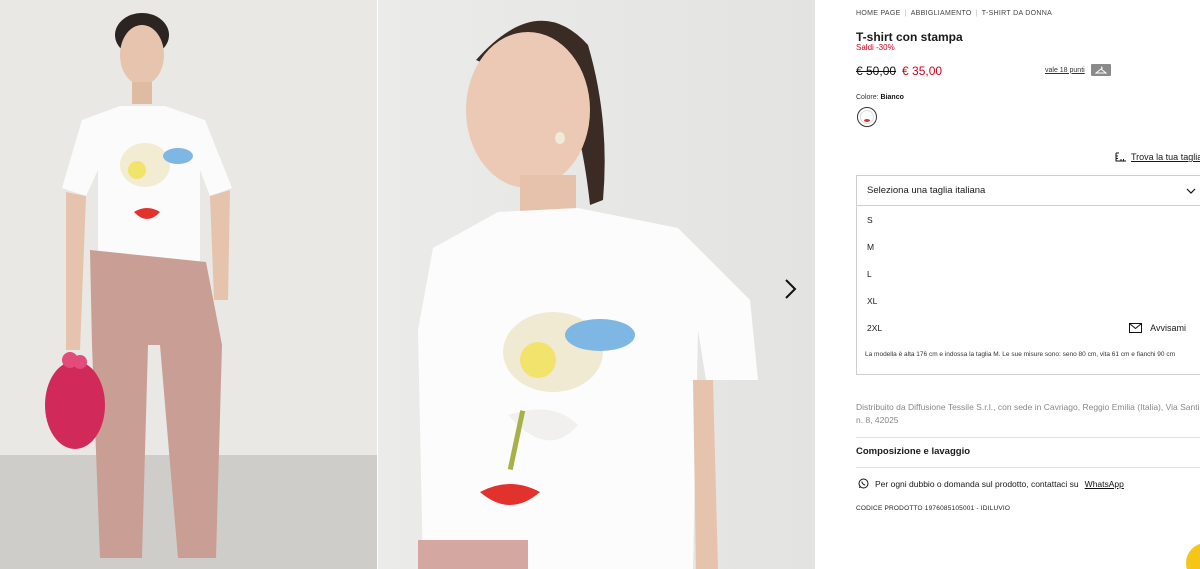 The width and height of the screenshot is (1200, 569). I want to click on sale-badge: Saldi -30%, so click(875, 47).